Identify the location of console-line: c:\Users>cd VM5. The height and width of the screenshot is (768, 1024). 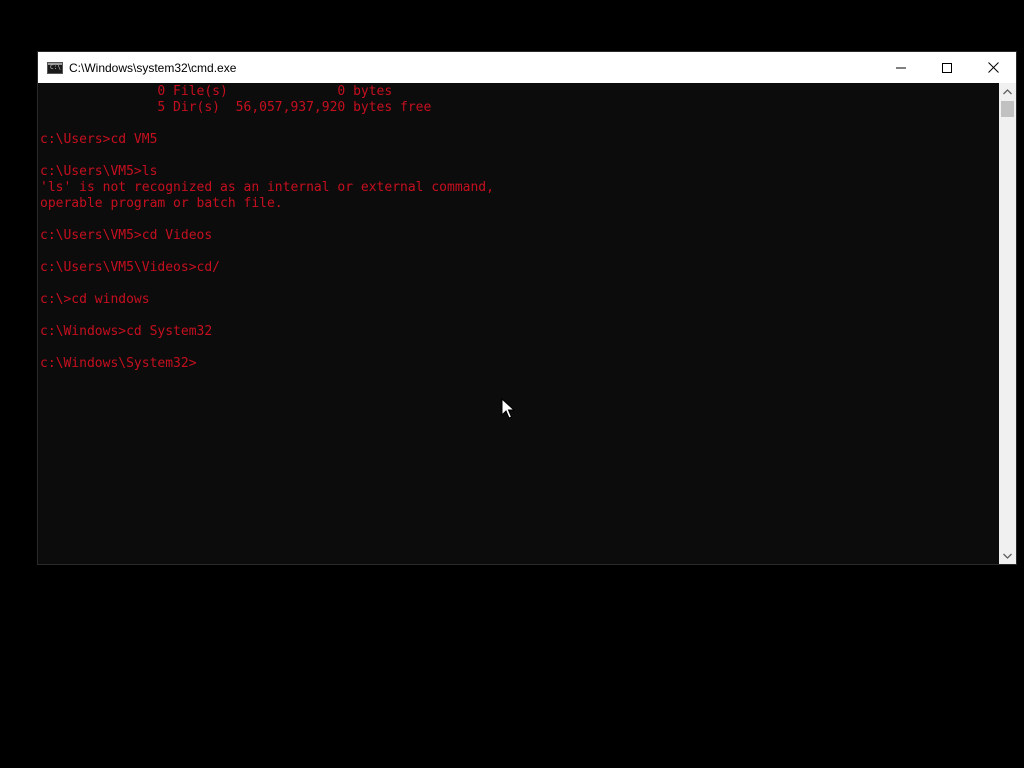
(99, 139).